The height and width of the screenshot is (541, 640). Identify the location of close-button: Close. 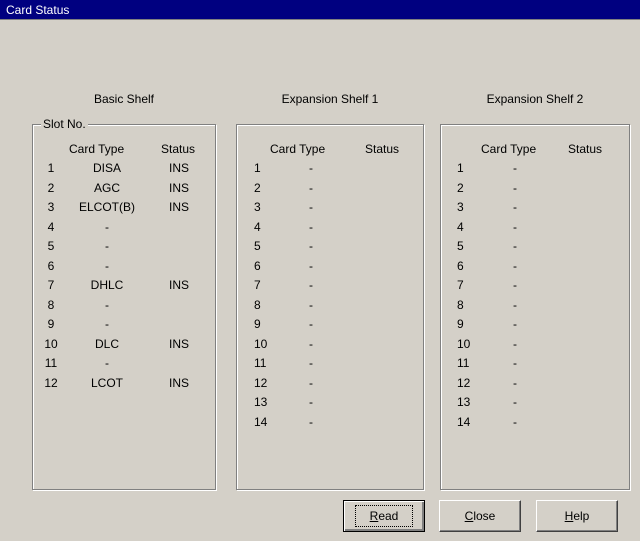
(480, 516).